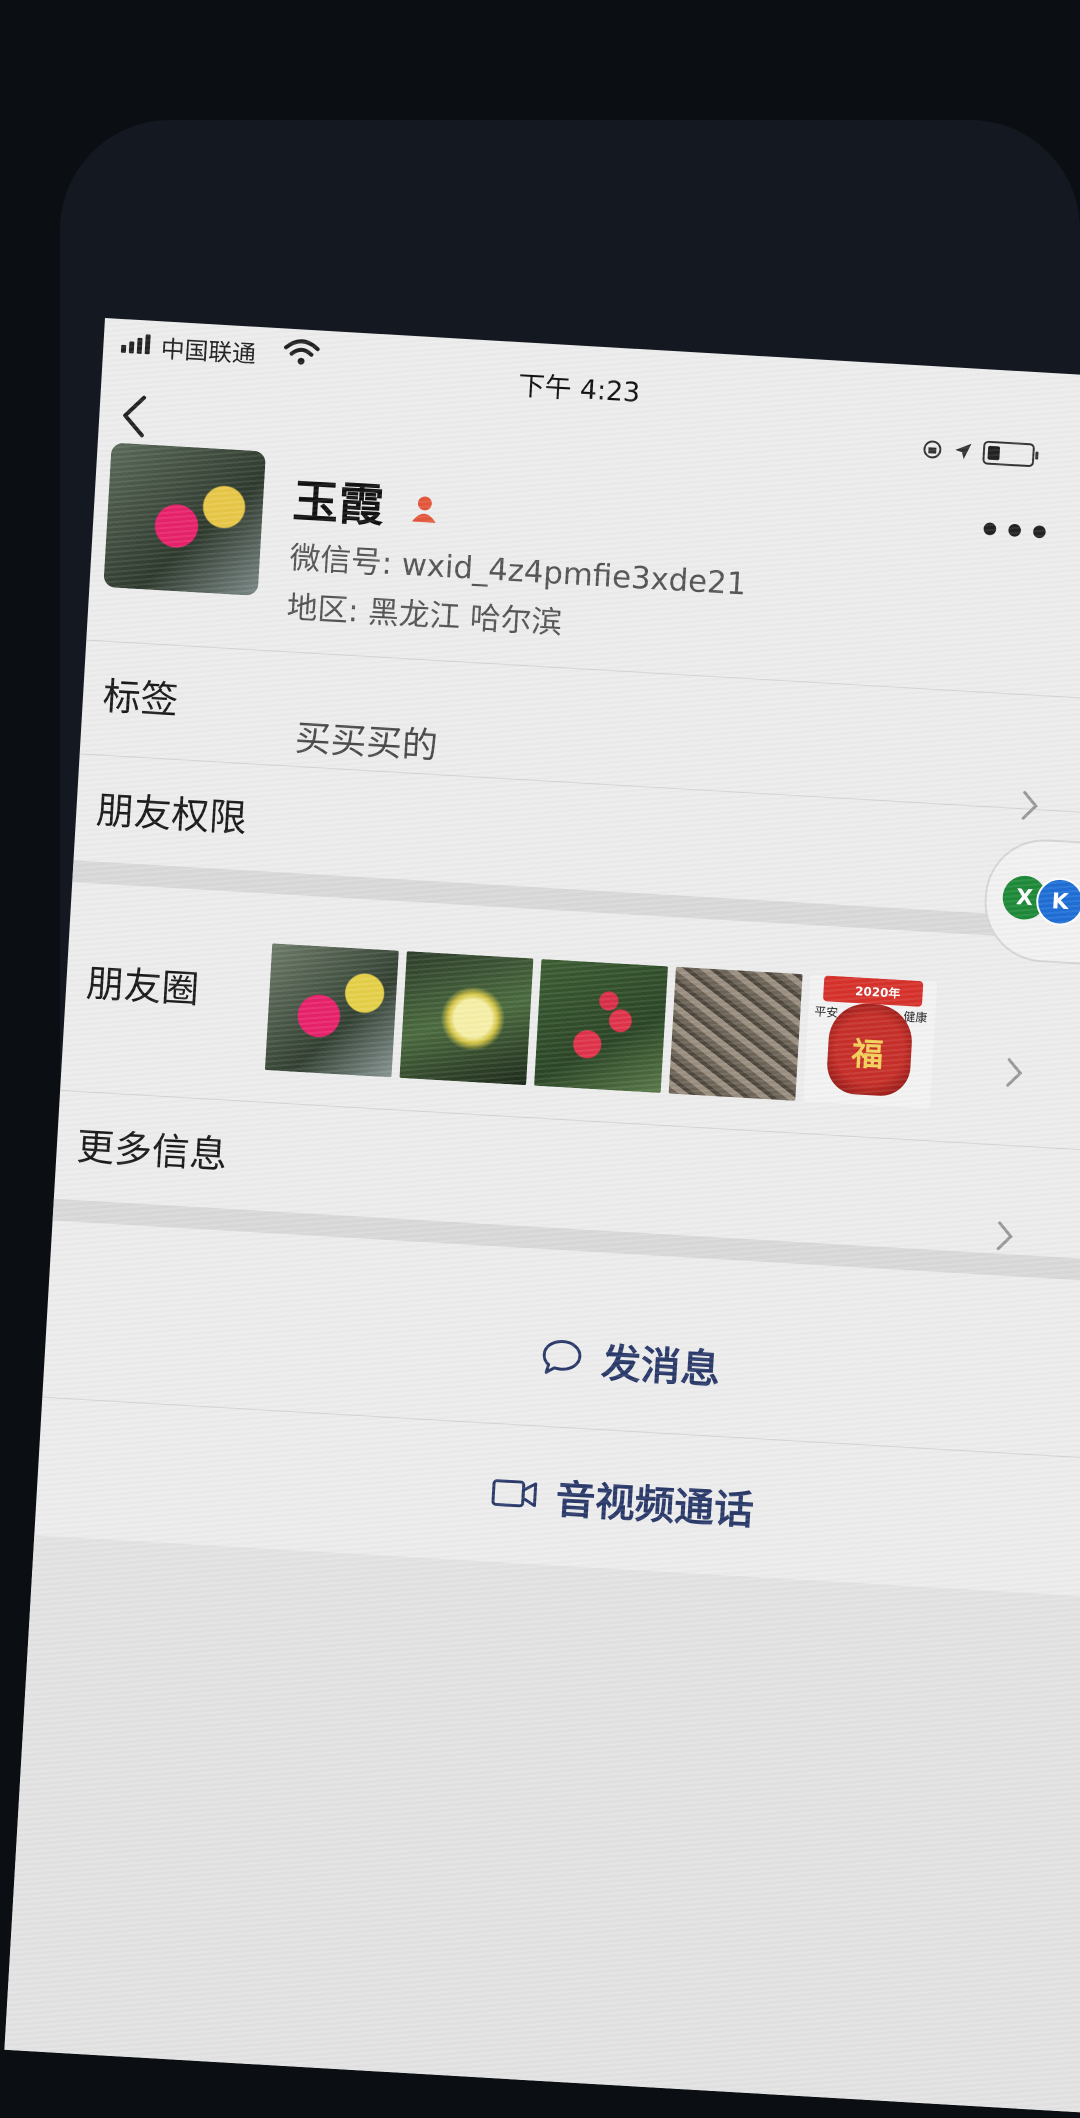  What do you see at coordinates (302, 352) in the screenshot?
I see `wifi-icon` at bounding box center [302, 352].